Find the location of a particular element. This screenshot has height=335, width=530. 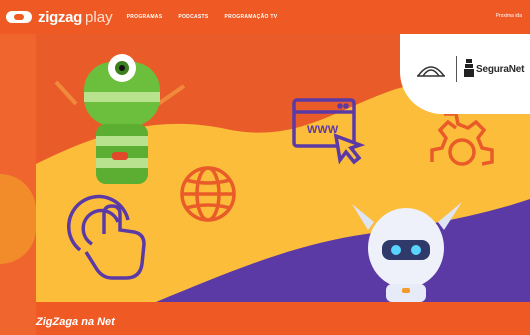

brand-logo: zigzag play is located at coordinates (59, 17).